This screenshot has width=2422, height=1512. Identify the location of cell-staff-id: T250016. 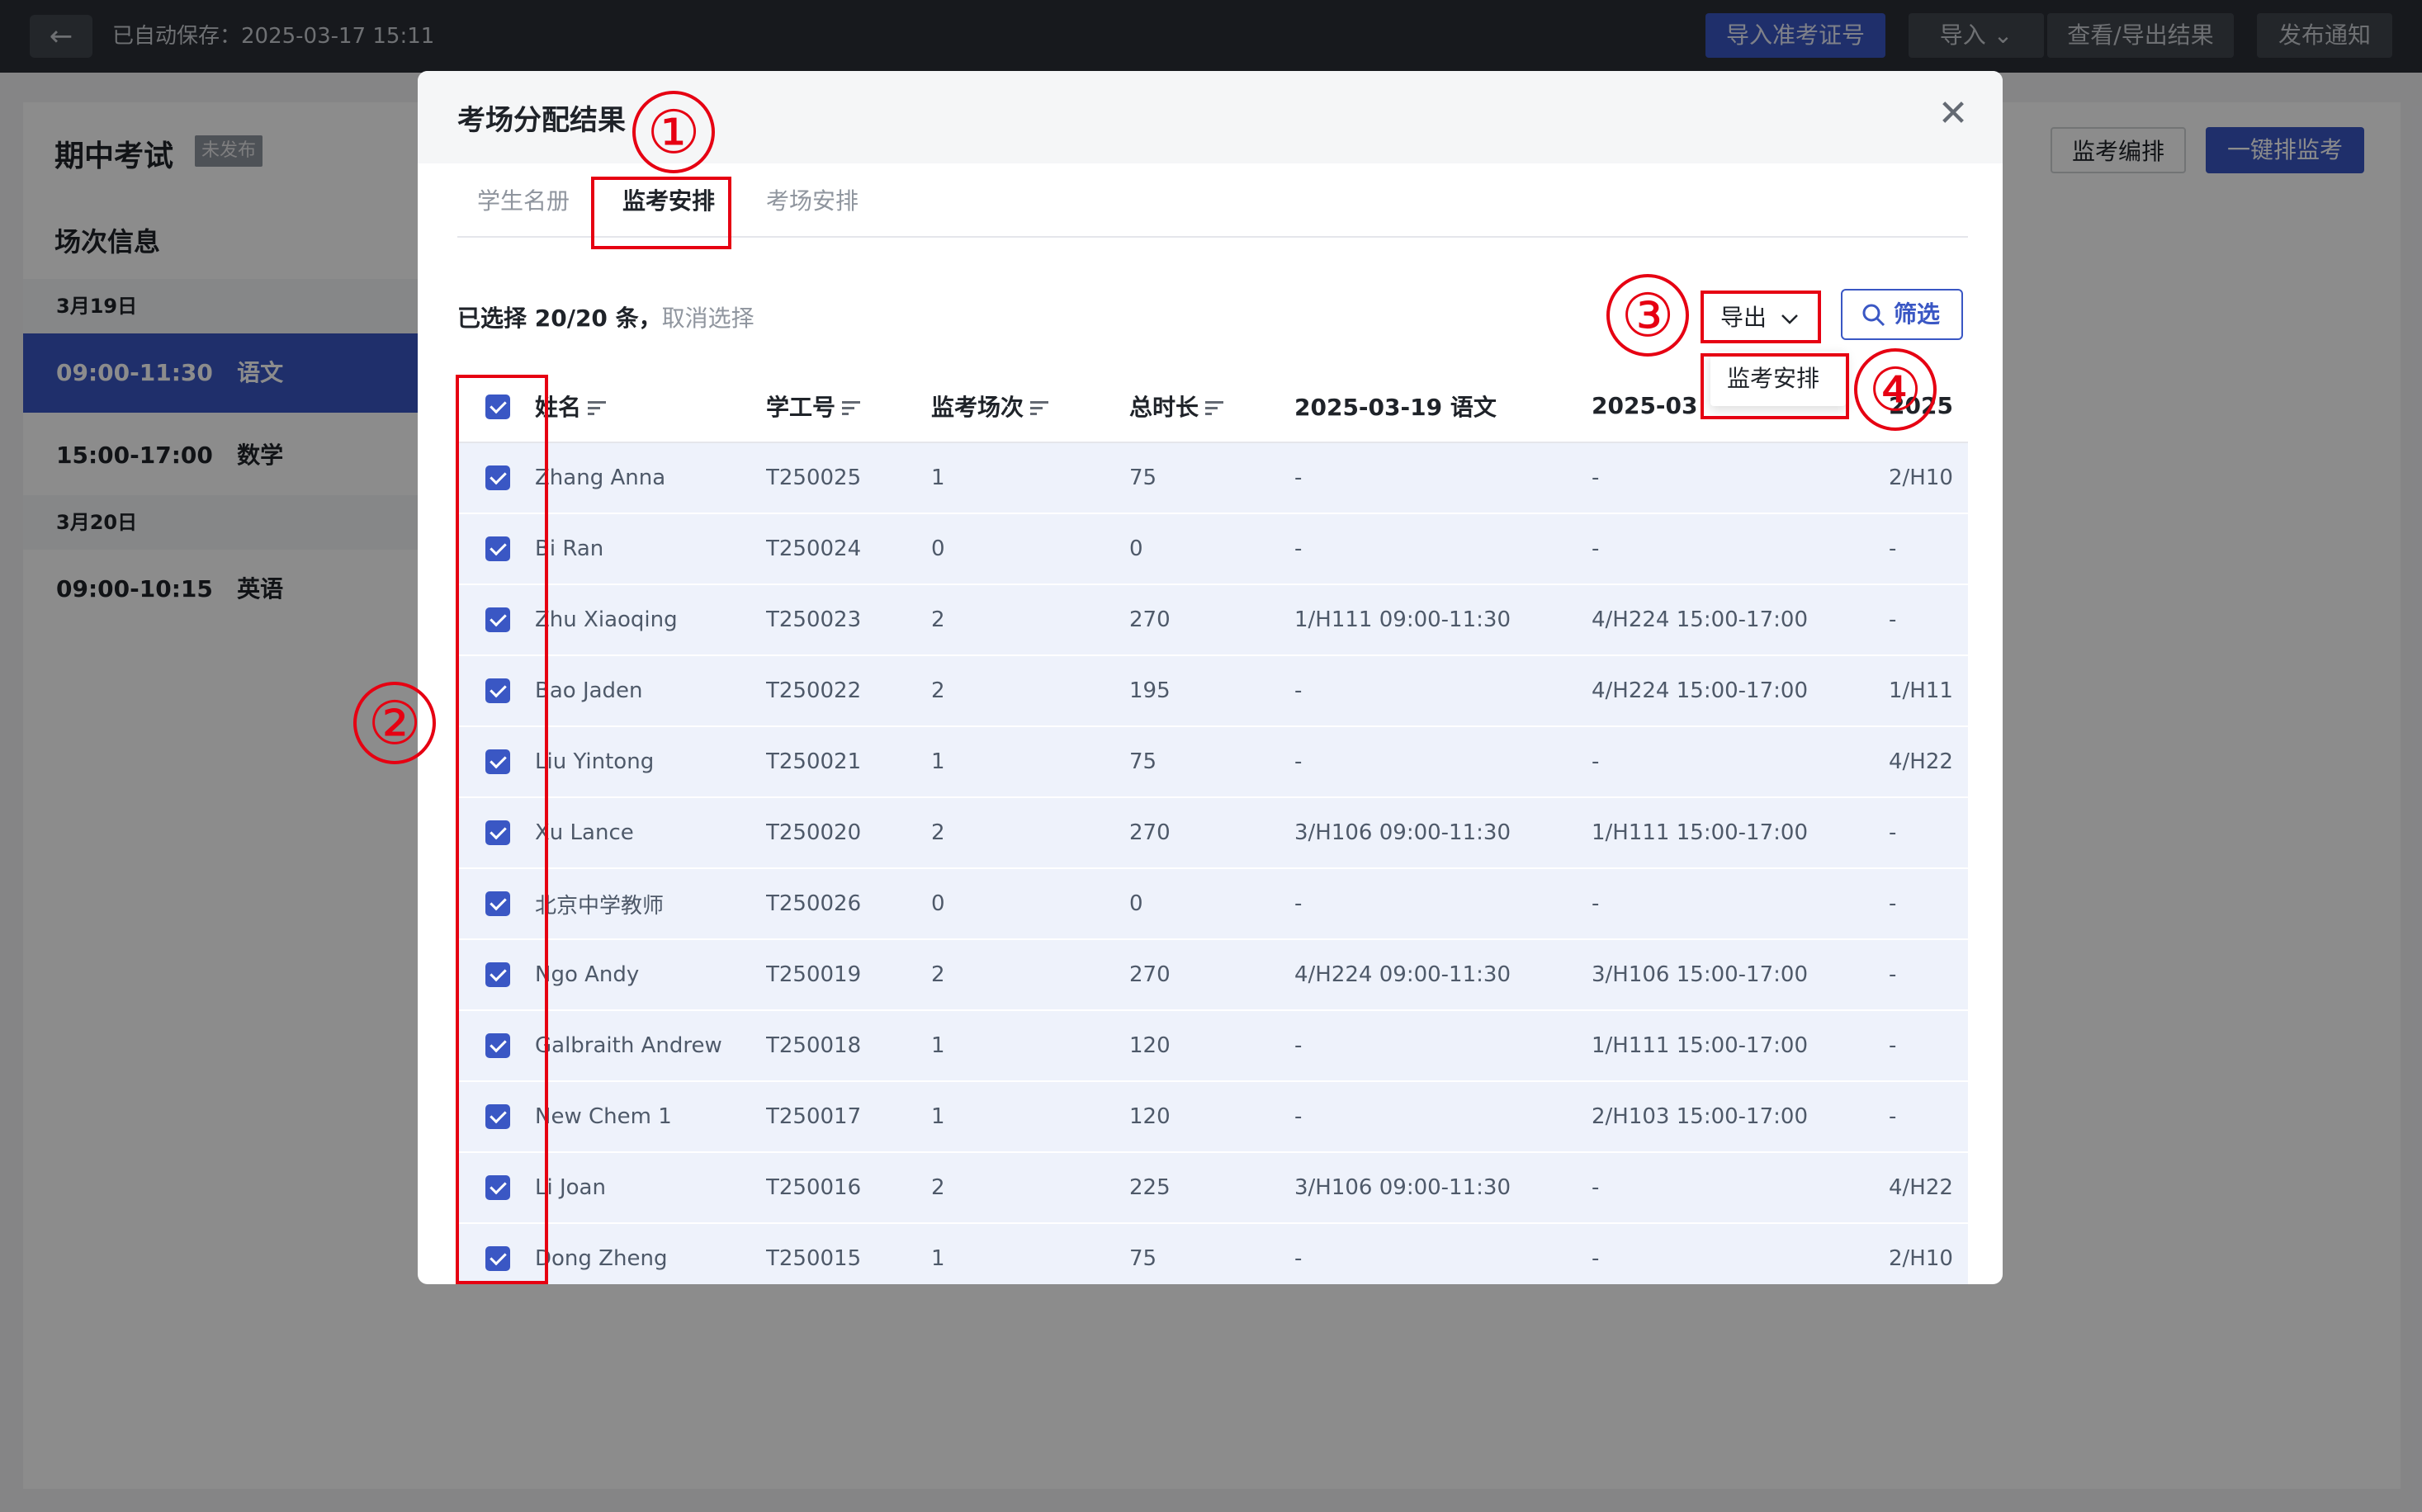
(848, 1188).